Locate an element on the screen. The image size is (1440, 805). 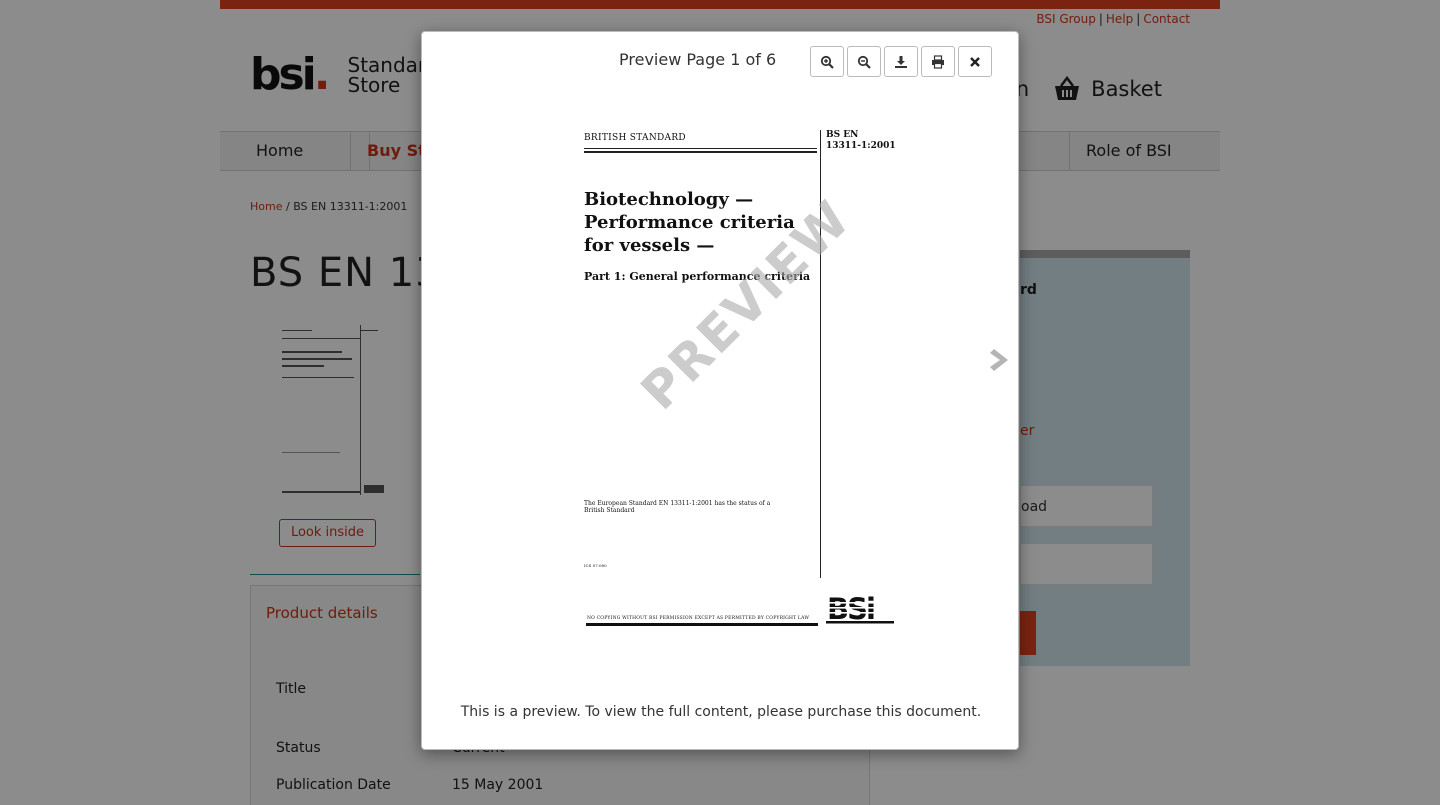
doc-ics-code: ICS 07.080 is located at coordinates (595, 565).